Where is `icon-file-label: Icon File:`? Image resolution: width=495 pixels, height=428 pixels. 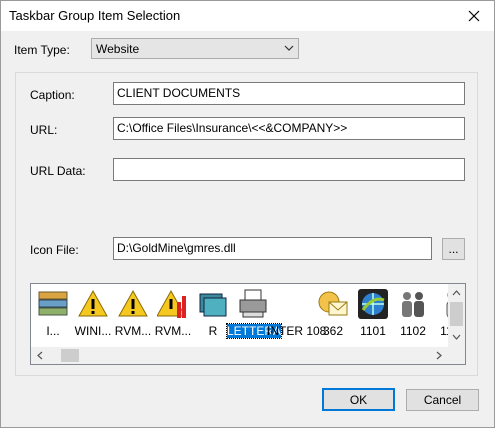
icon-file-label: Icon File: is located at coordinates (54, 250).